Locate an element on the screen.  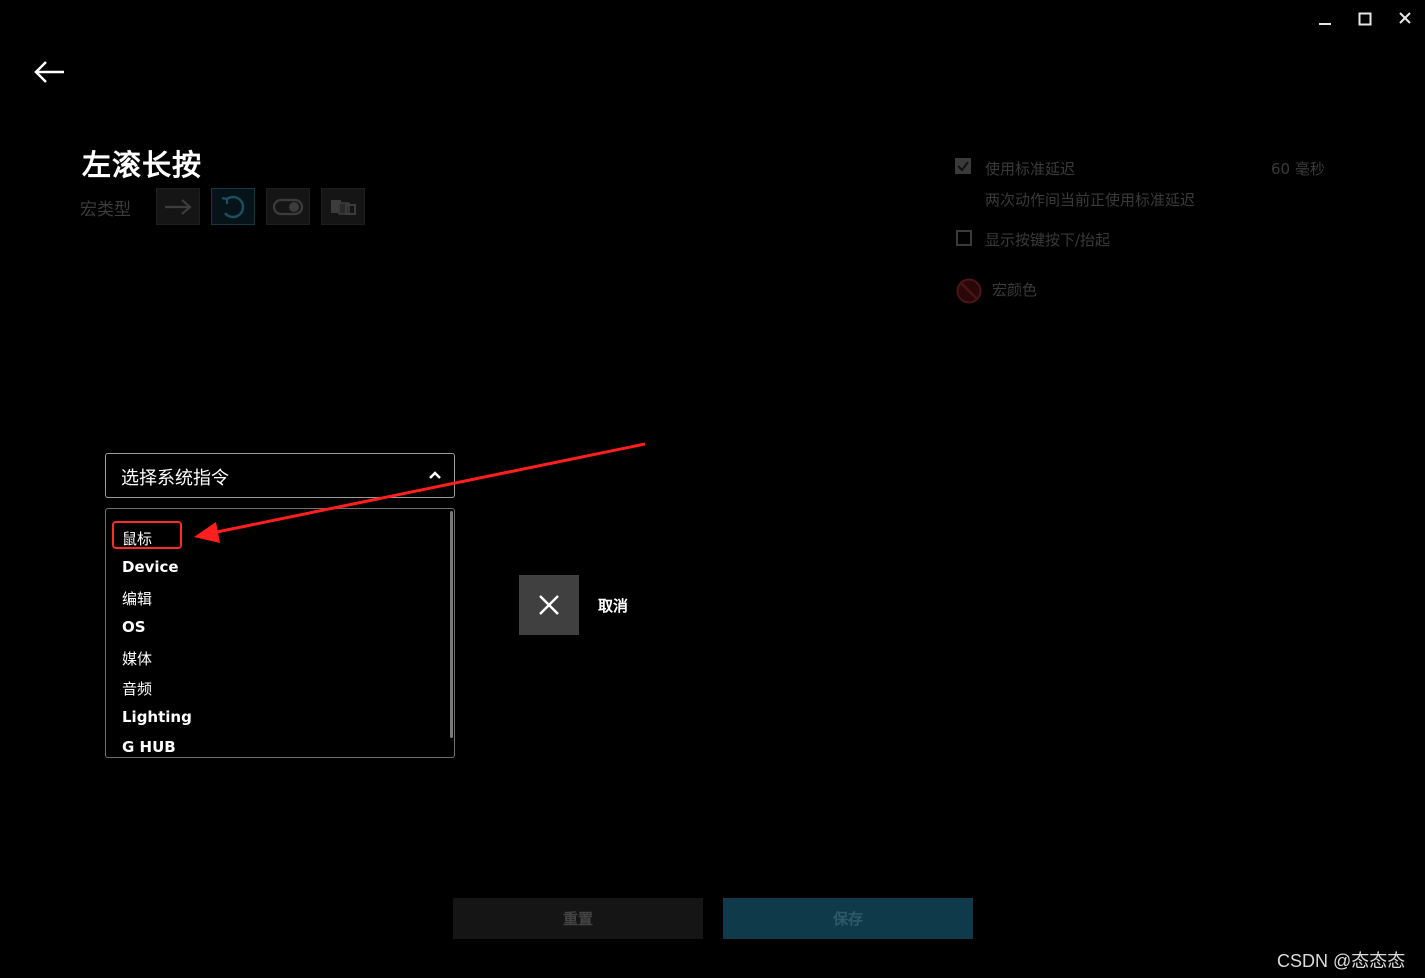
watermark: CSDN @态态态 is located at coordinates (1341, 961).